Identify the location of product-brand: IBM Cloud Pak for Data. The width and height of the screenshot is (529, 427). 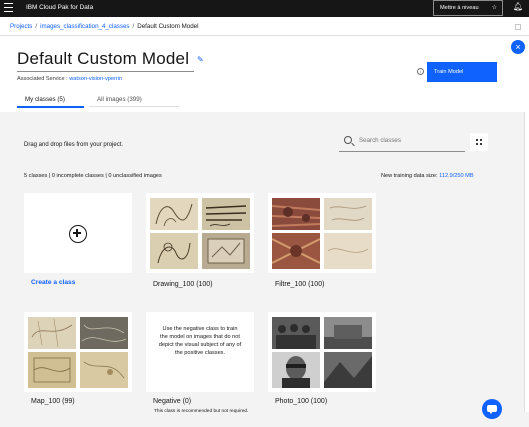
(59, 8).